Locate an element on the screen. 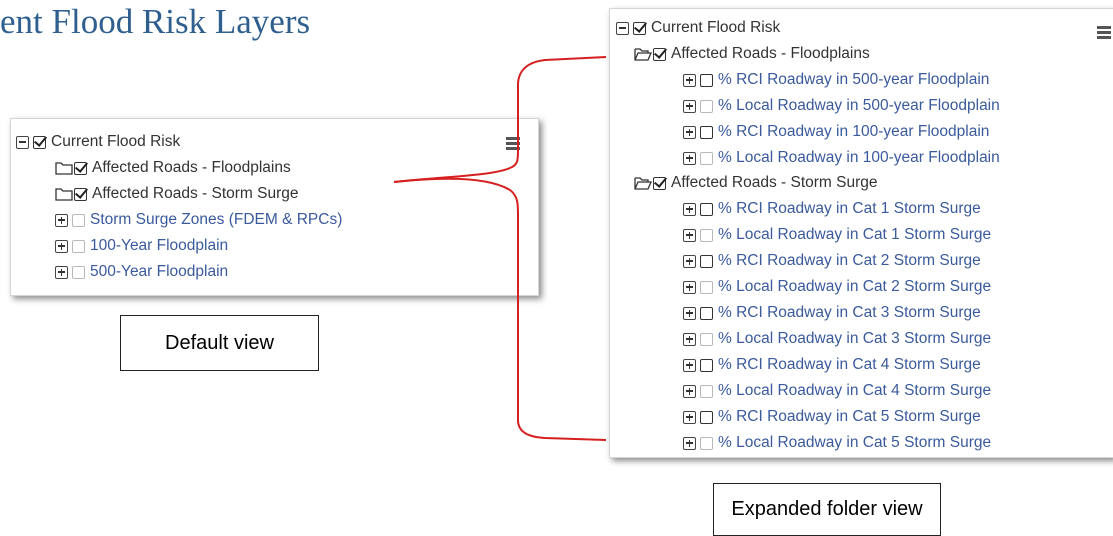 This screenshot has width=1113, height=536. layer-label: % Local Roadway in Cat 2 Storm Surge is located at coordinates (854, 287).